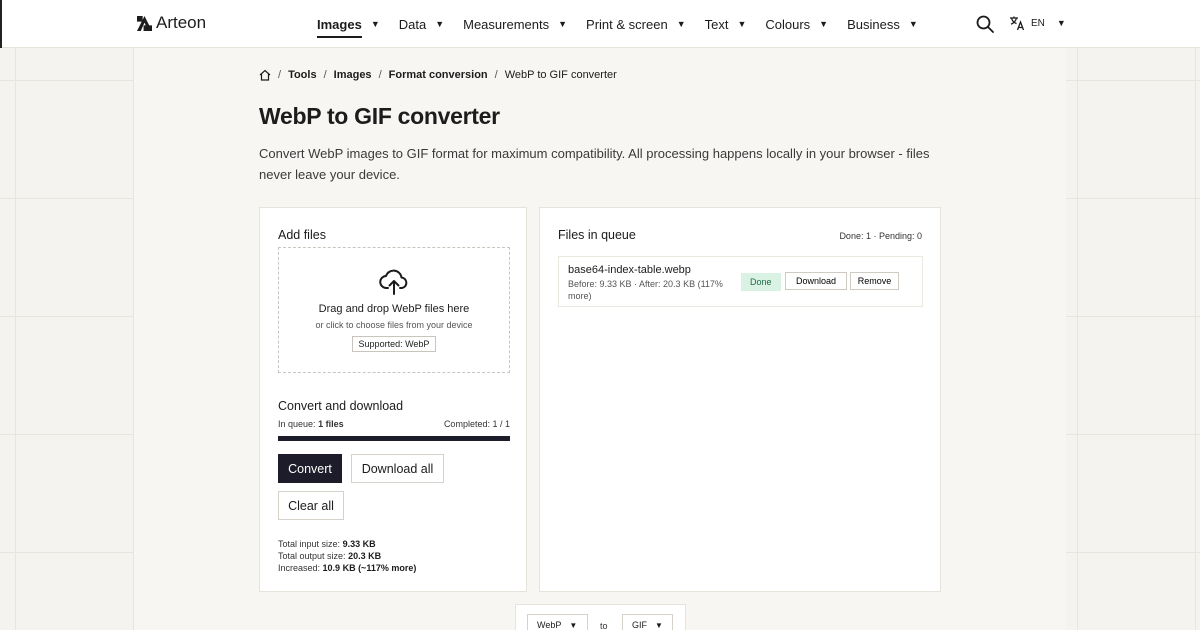 This screenshot has width=1200, height=630. I want to click on breadcrumb-link-format-conversion: Format conversion, so click(438, 75).